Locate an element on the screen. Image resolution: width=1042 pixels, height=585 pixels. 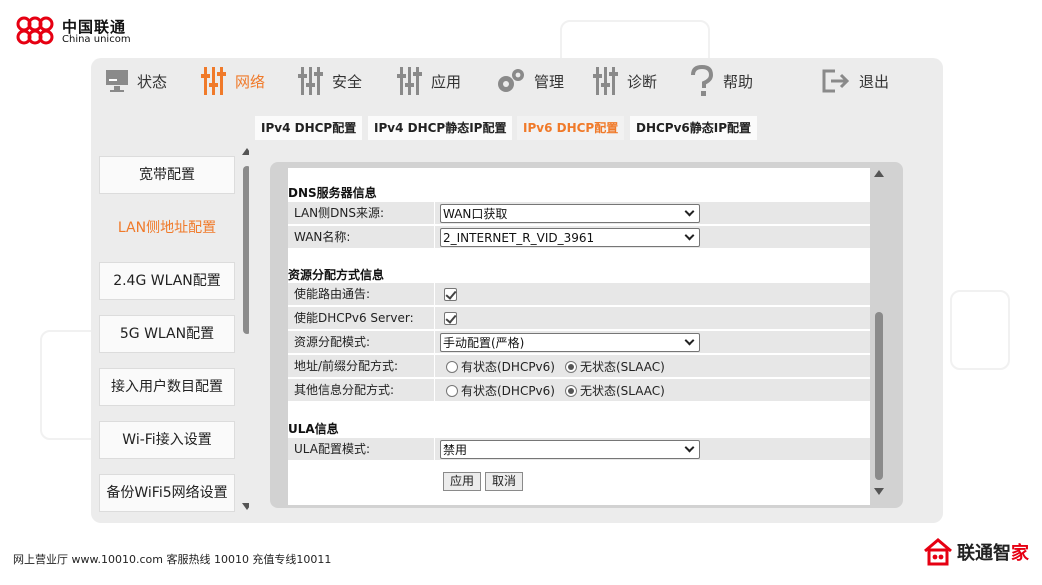
other-stateful-label: 有状态(DHCPv6) is located at coordinates (508, 391).